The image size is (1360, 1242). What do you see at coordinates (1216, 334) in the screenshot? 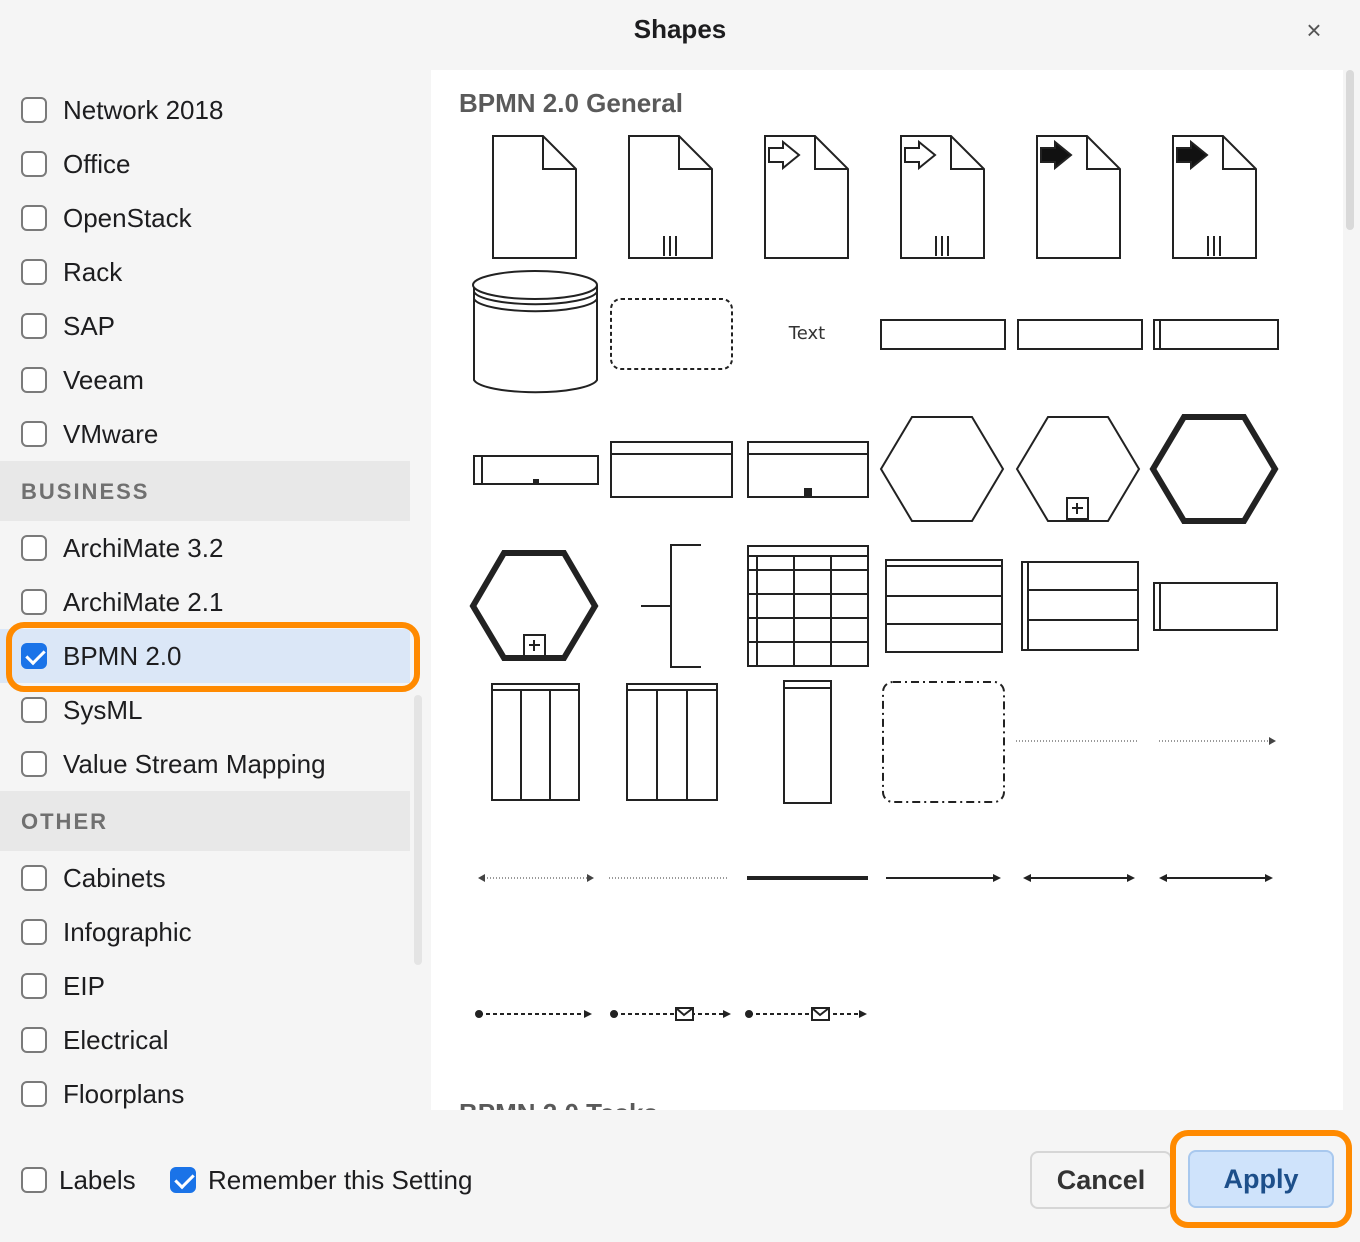
I see `pool-shape` at bounding box center [1216, 334].